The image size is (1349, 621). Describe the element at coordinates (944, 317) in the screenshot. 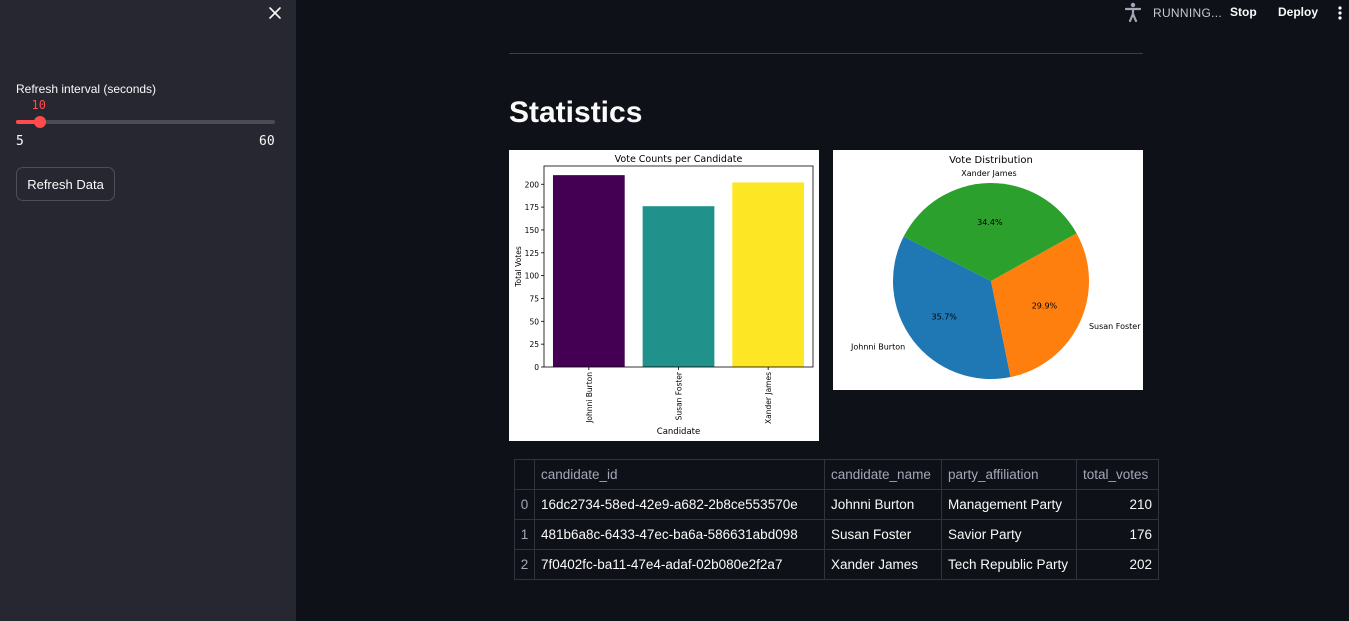

I see `pie-value-label: 35.7%` at that location.